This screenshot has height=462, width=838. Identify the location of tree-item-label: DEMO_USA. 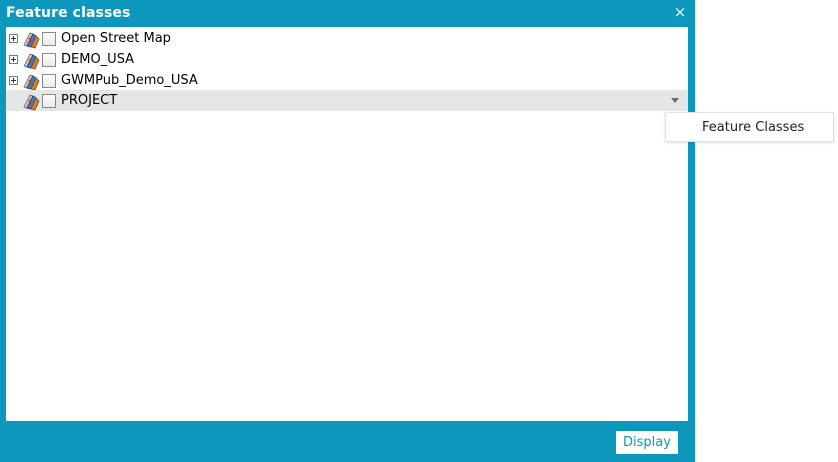
(98, 59).